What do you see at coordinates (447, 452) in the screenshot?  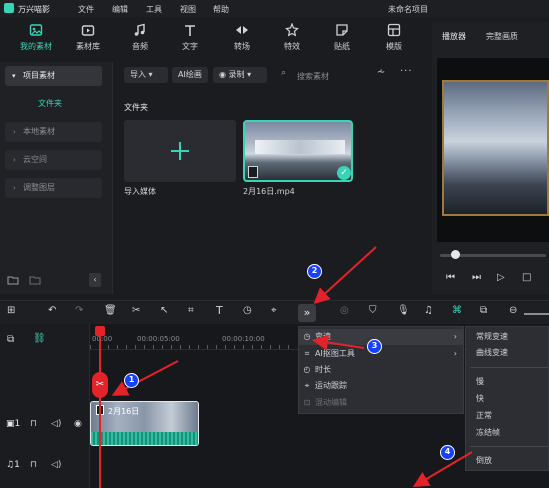 I see `step-badge-4: 4` at bounding box center [447, 452].